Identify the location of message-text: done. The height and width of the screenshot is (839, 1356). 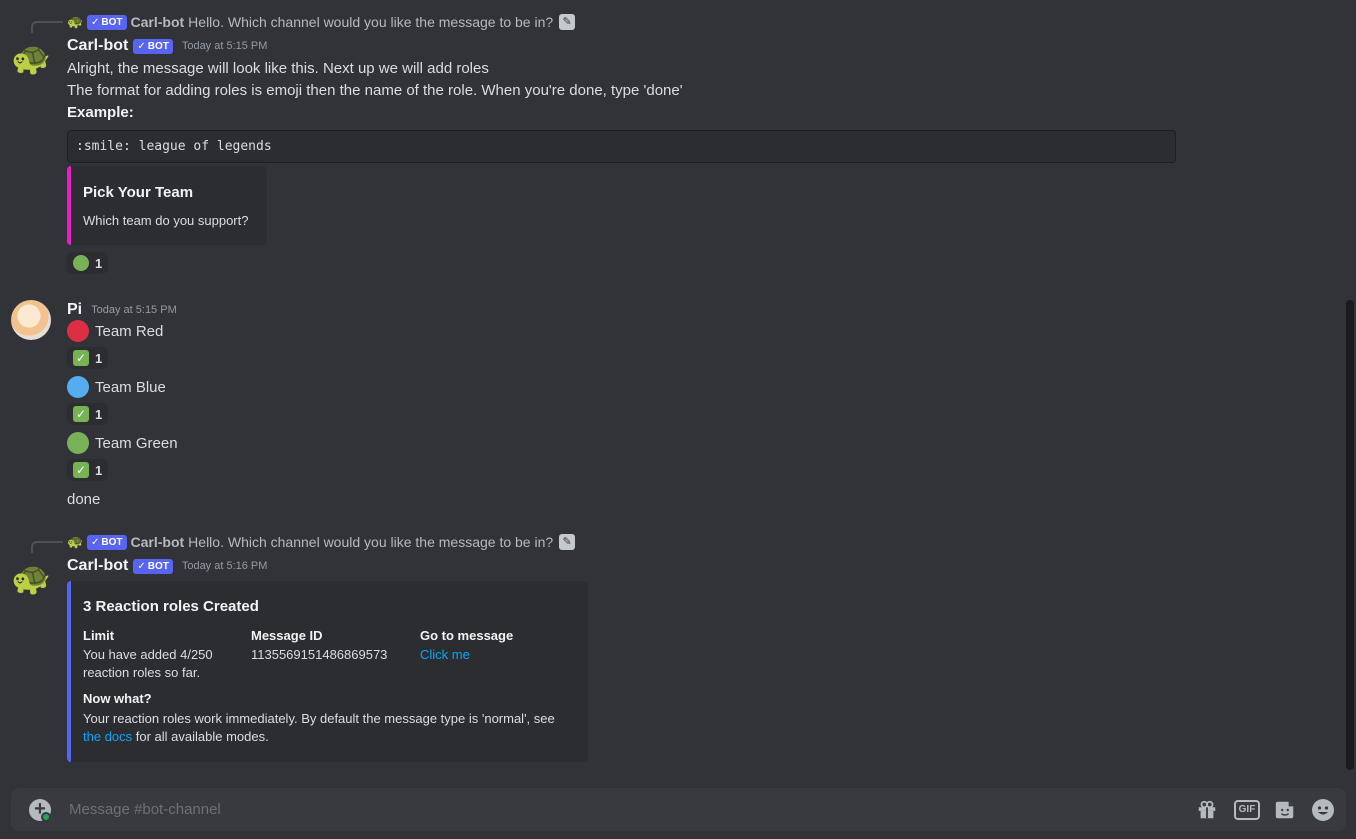
(84, 499).